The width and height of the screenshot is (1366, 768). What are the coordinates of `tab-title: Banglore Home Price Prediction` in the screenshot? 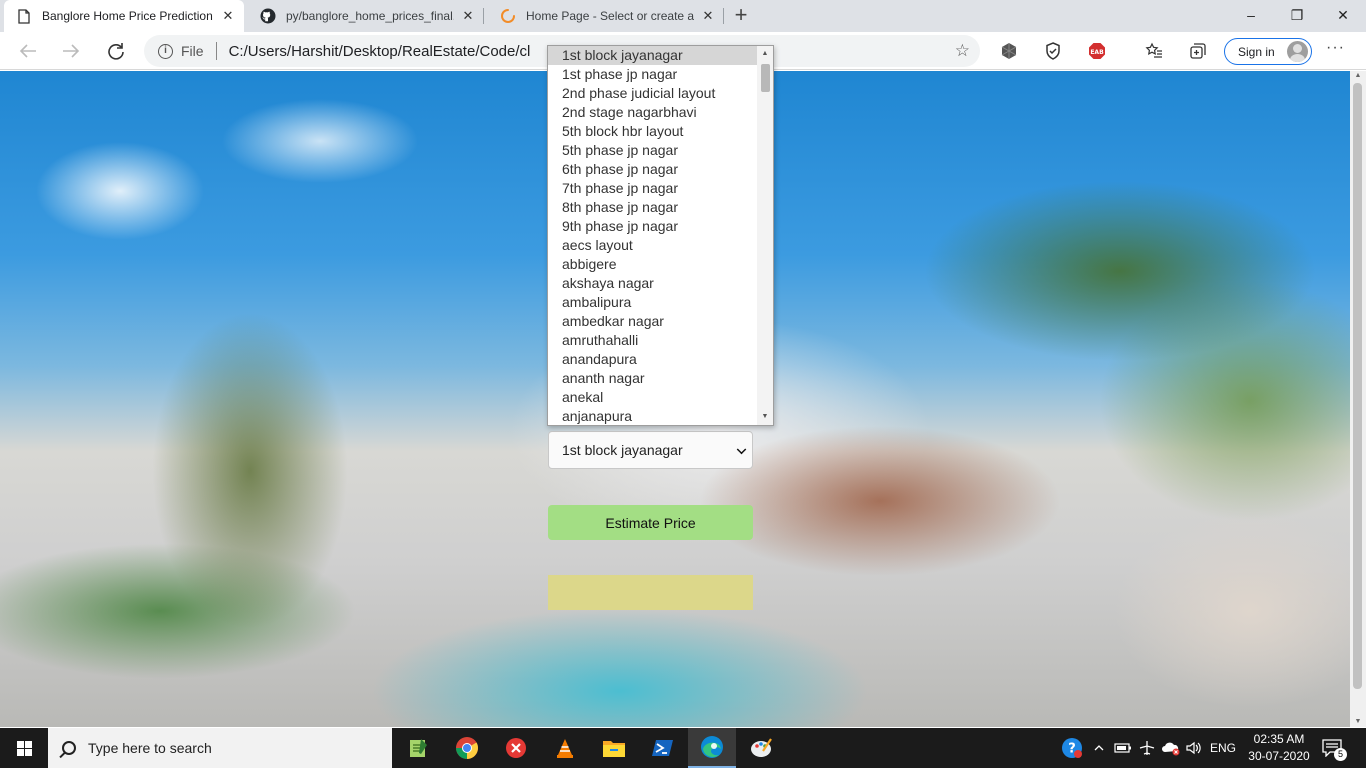 It's located at (127, 16).